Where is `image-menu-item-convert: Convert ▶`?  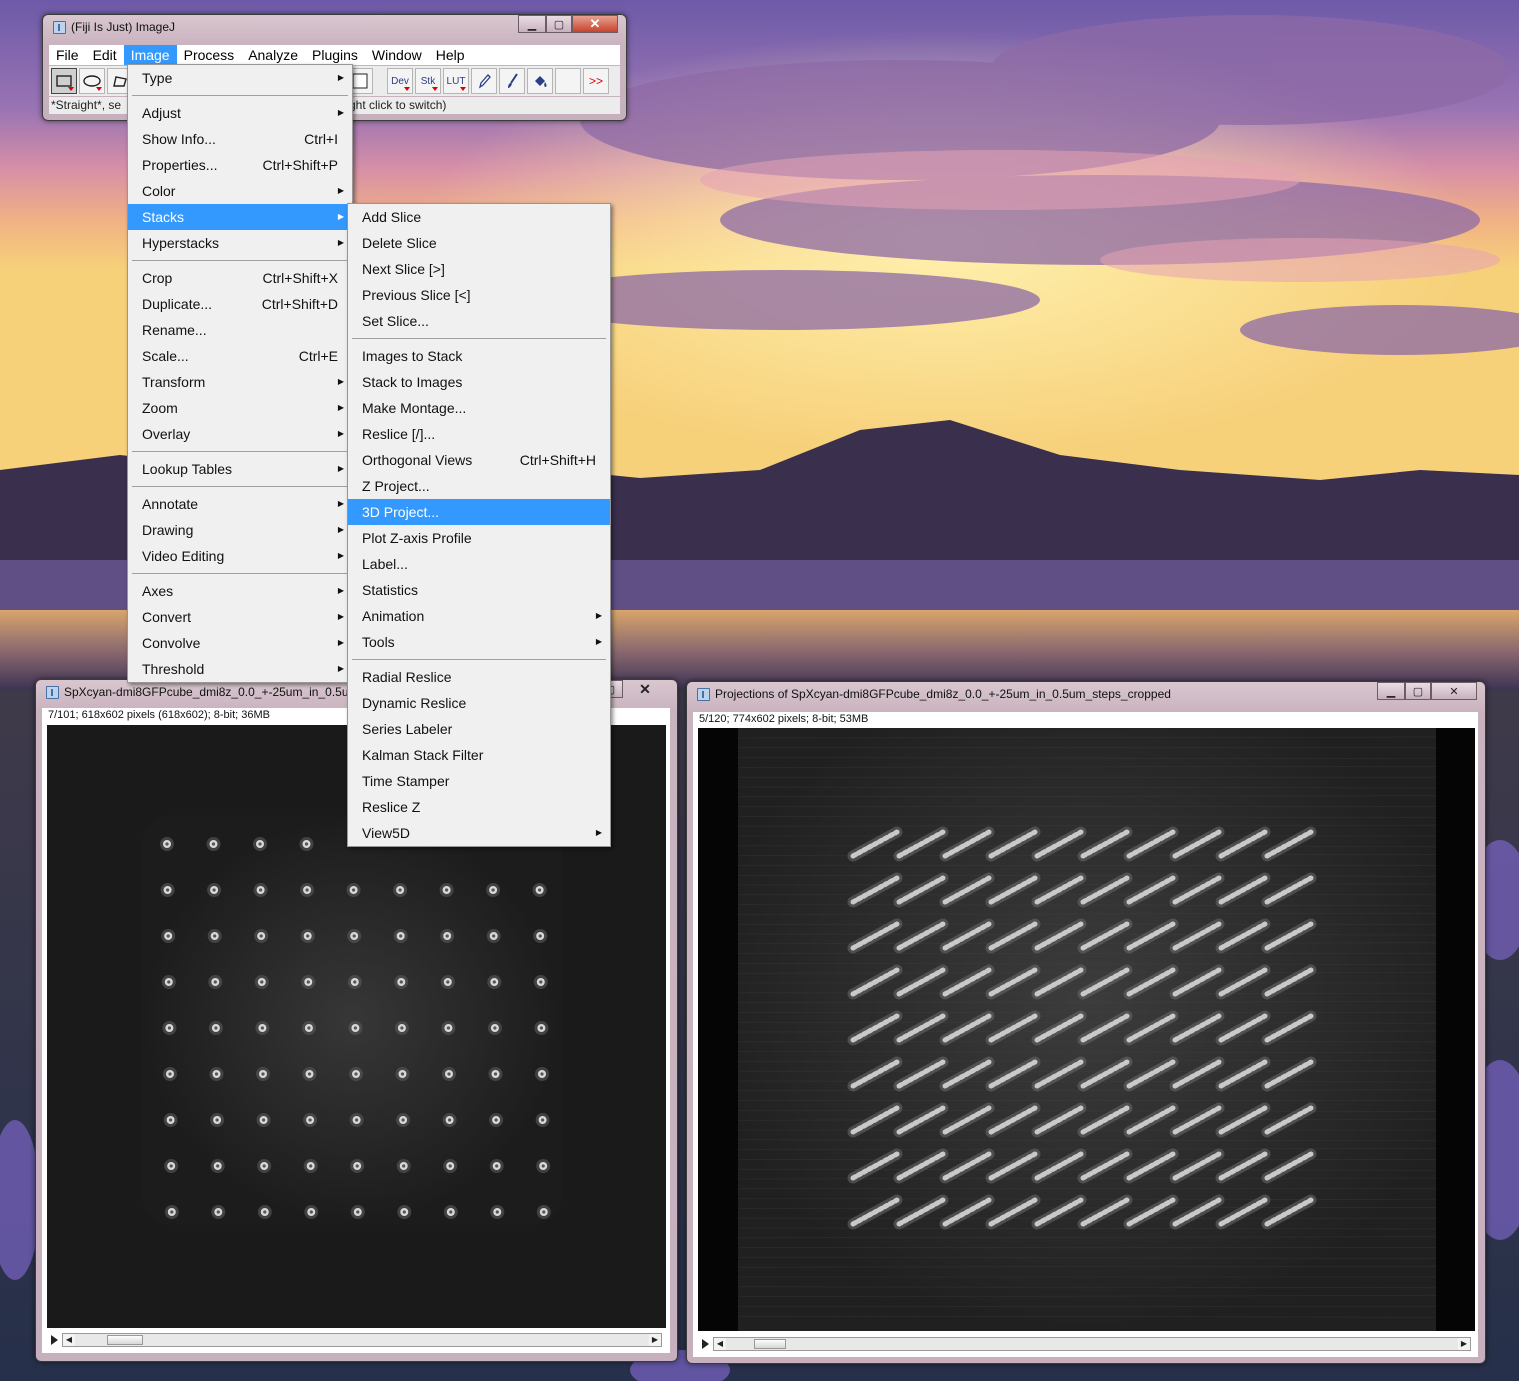 image-menu-item-convert: Convert ▶ is located at coordinates (240, 617).